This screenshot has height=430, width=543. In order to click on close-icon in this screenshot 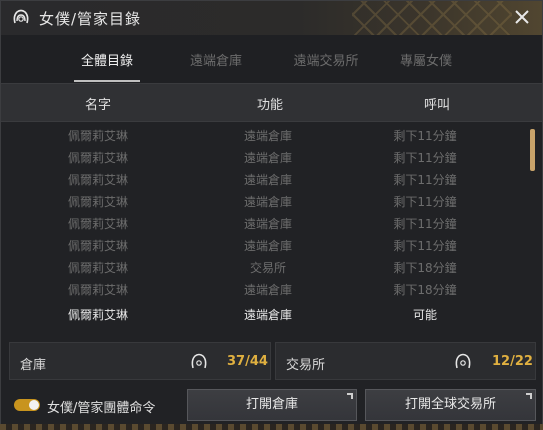, I will do `click(522, 17)`.